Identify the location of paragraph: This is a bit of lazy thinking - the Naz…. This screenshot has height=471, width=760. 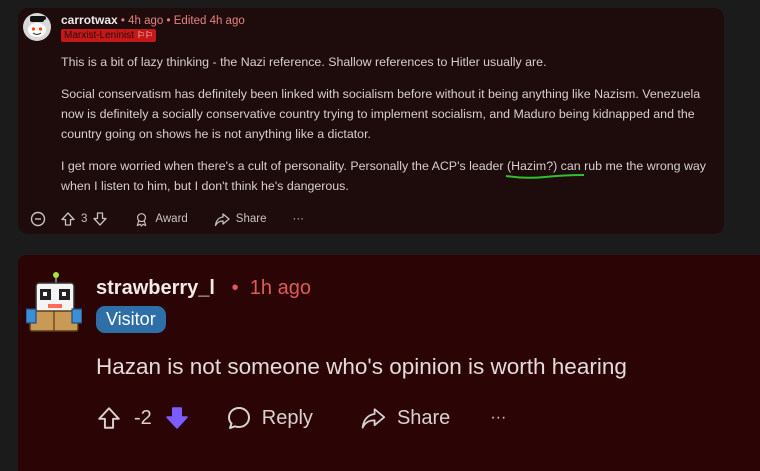
(304, 62).